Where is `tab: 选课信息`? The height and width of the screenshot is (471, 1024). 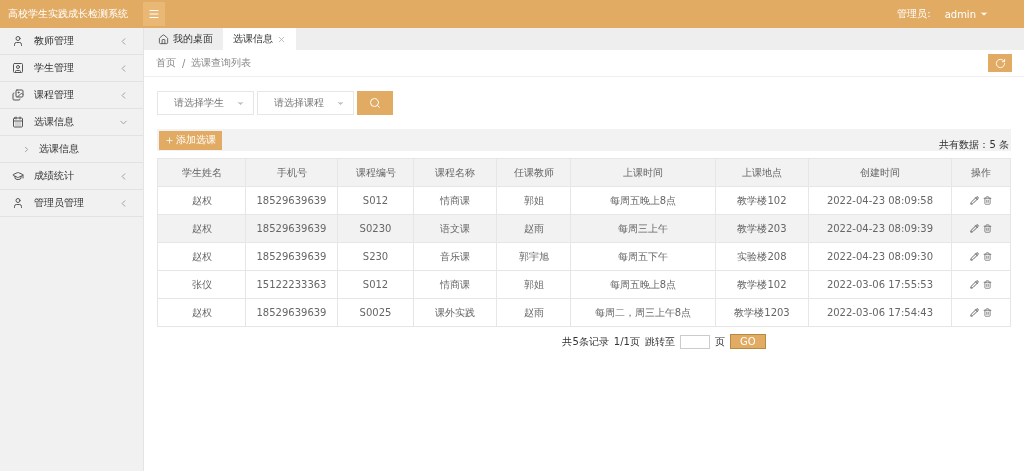
tab: 选课信息 is located at coordinates (259, 39).